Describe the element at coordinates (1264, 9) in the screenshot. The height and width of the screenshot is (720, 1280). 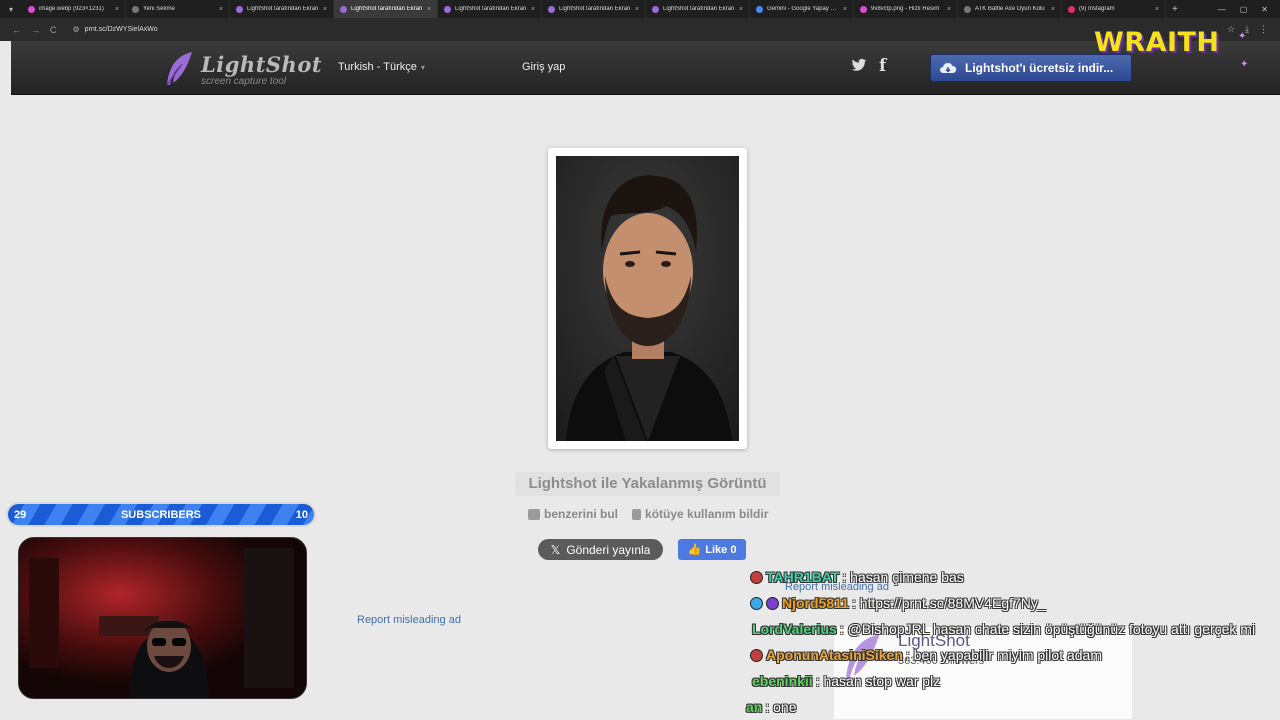
I see `close-window-icon: ✕` at that location.